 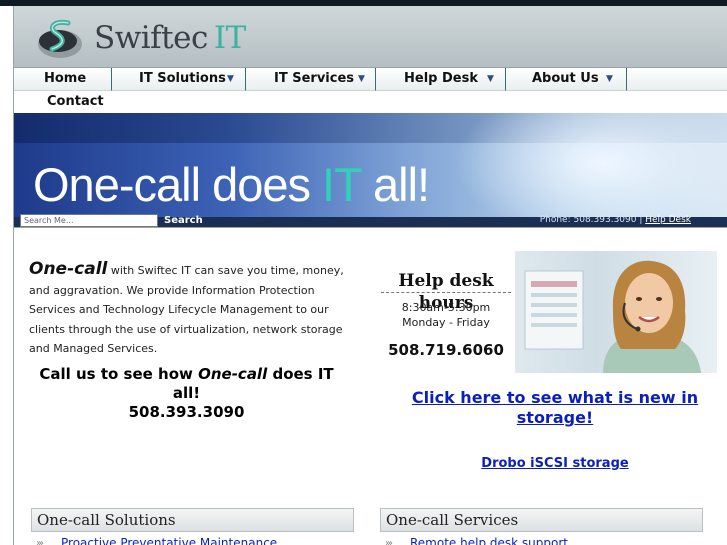 I want to click on nav-contact: Contact, so click(x=370, y=102).